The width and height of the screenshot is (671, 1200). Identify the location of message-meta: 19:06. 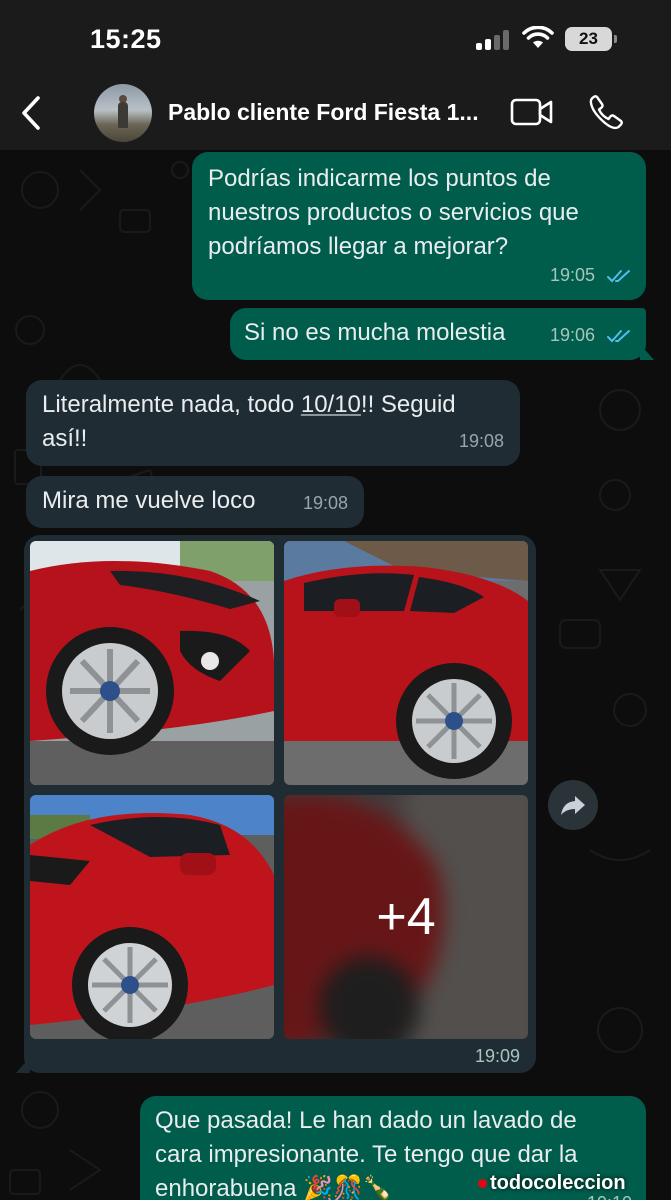
(591, 335).